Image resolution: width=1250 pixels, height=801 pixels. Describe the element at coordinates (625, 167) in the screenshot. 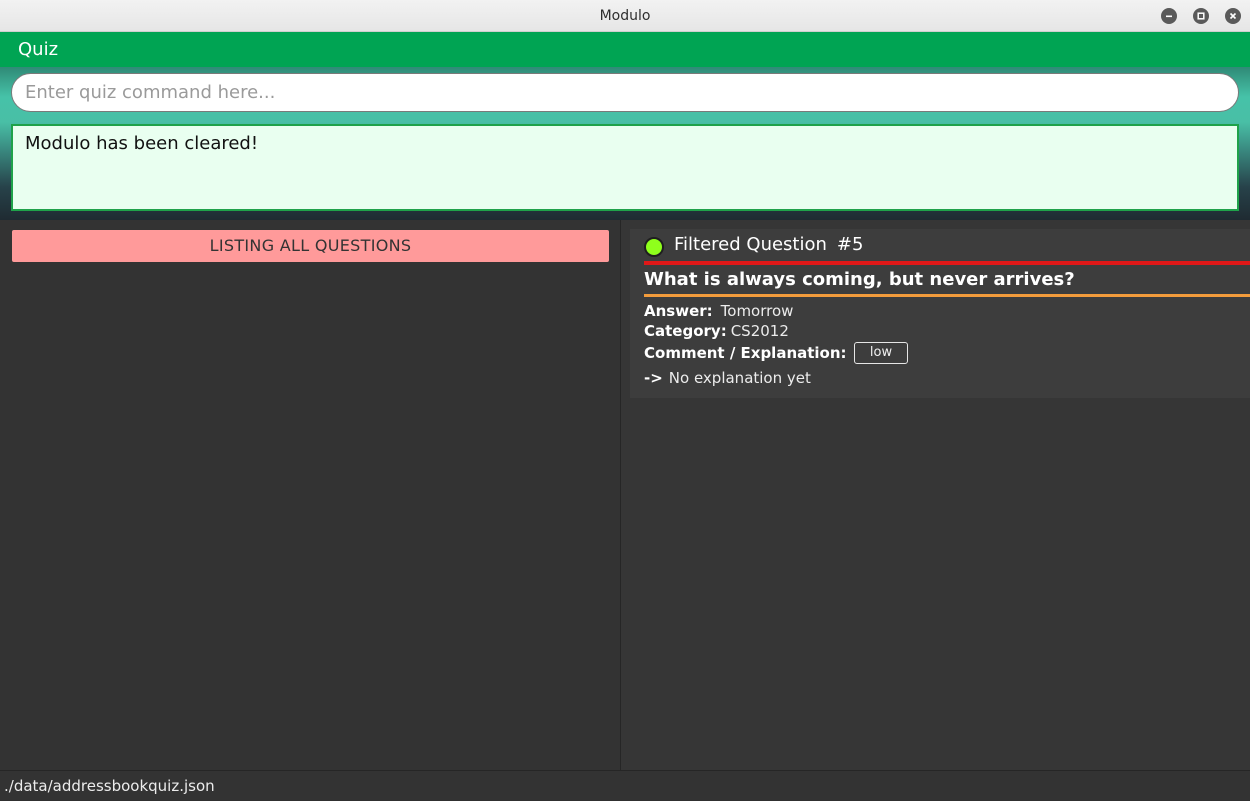

I see `result-display: Modulo has been cleared!` at that location.